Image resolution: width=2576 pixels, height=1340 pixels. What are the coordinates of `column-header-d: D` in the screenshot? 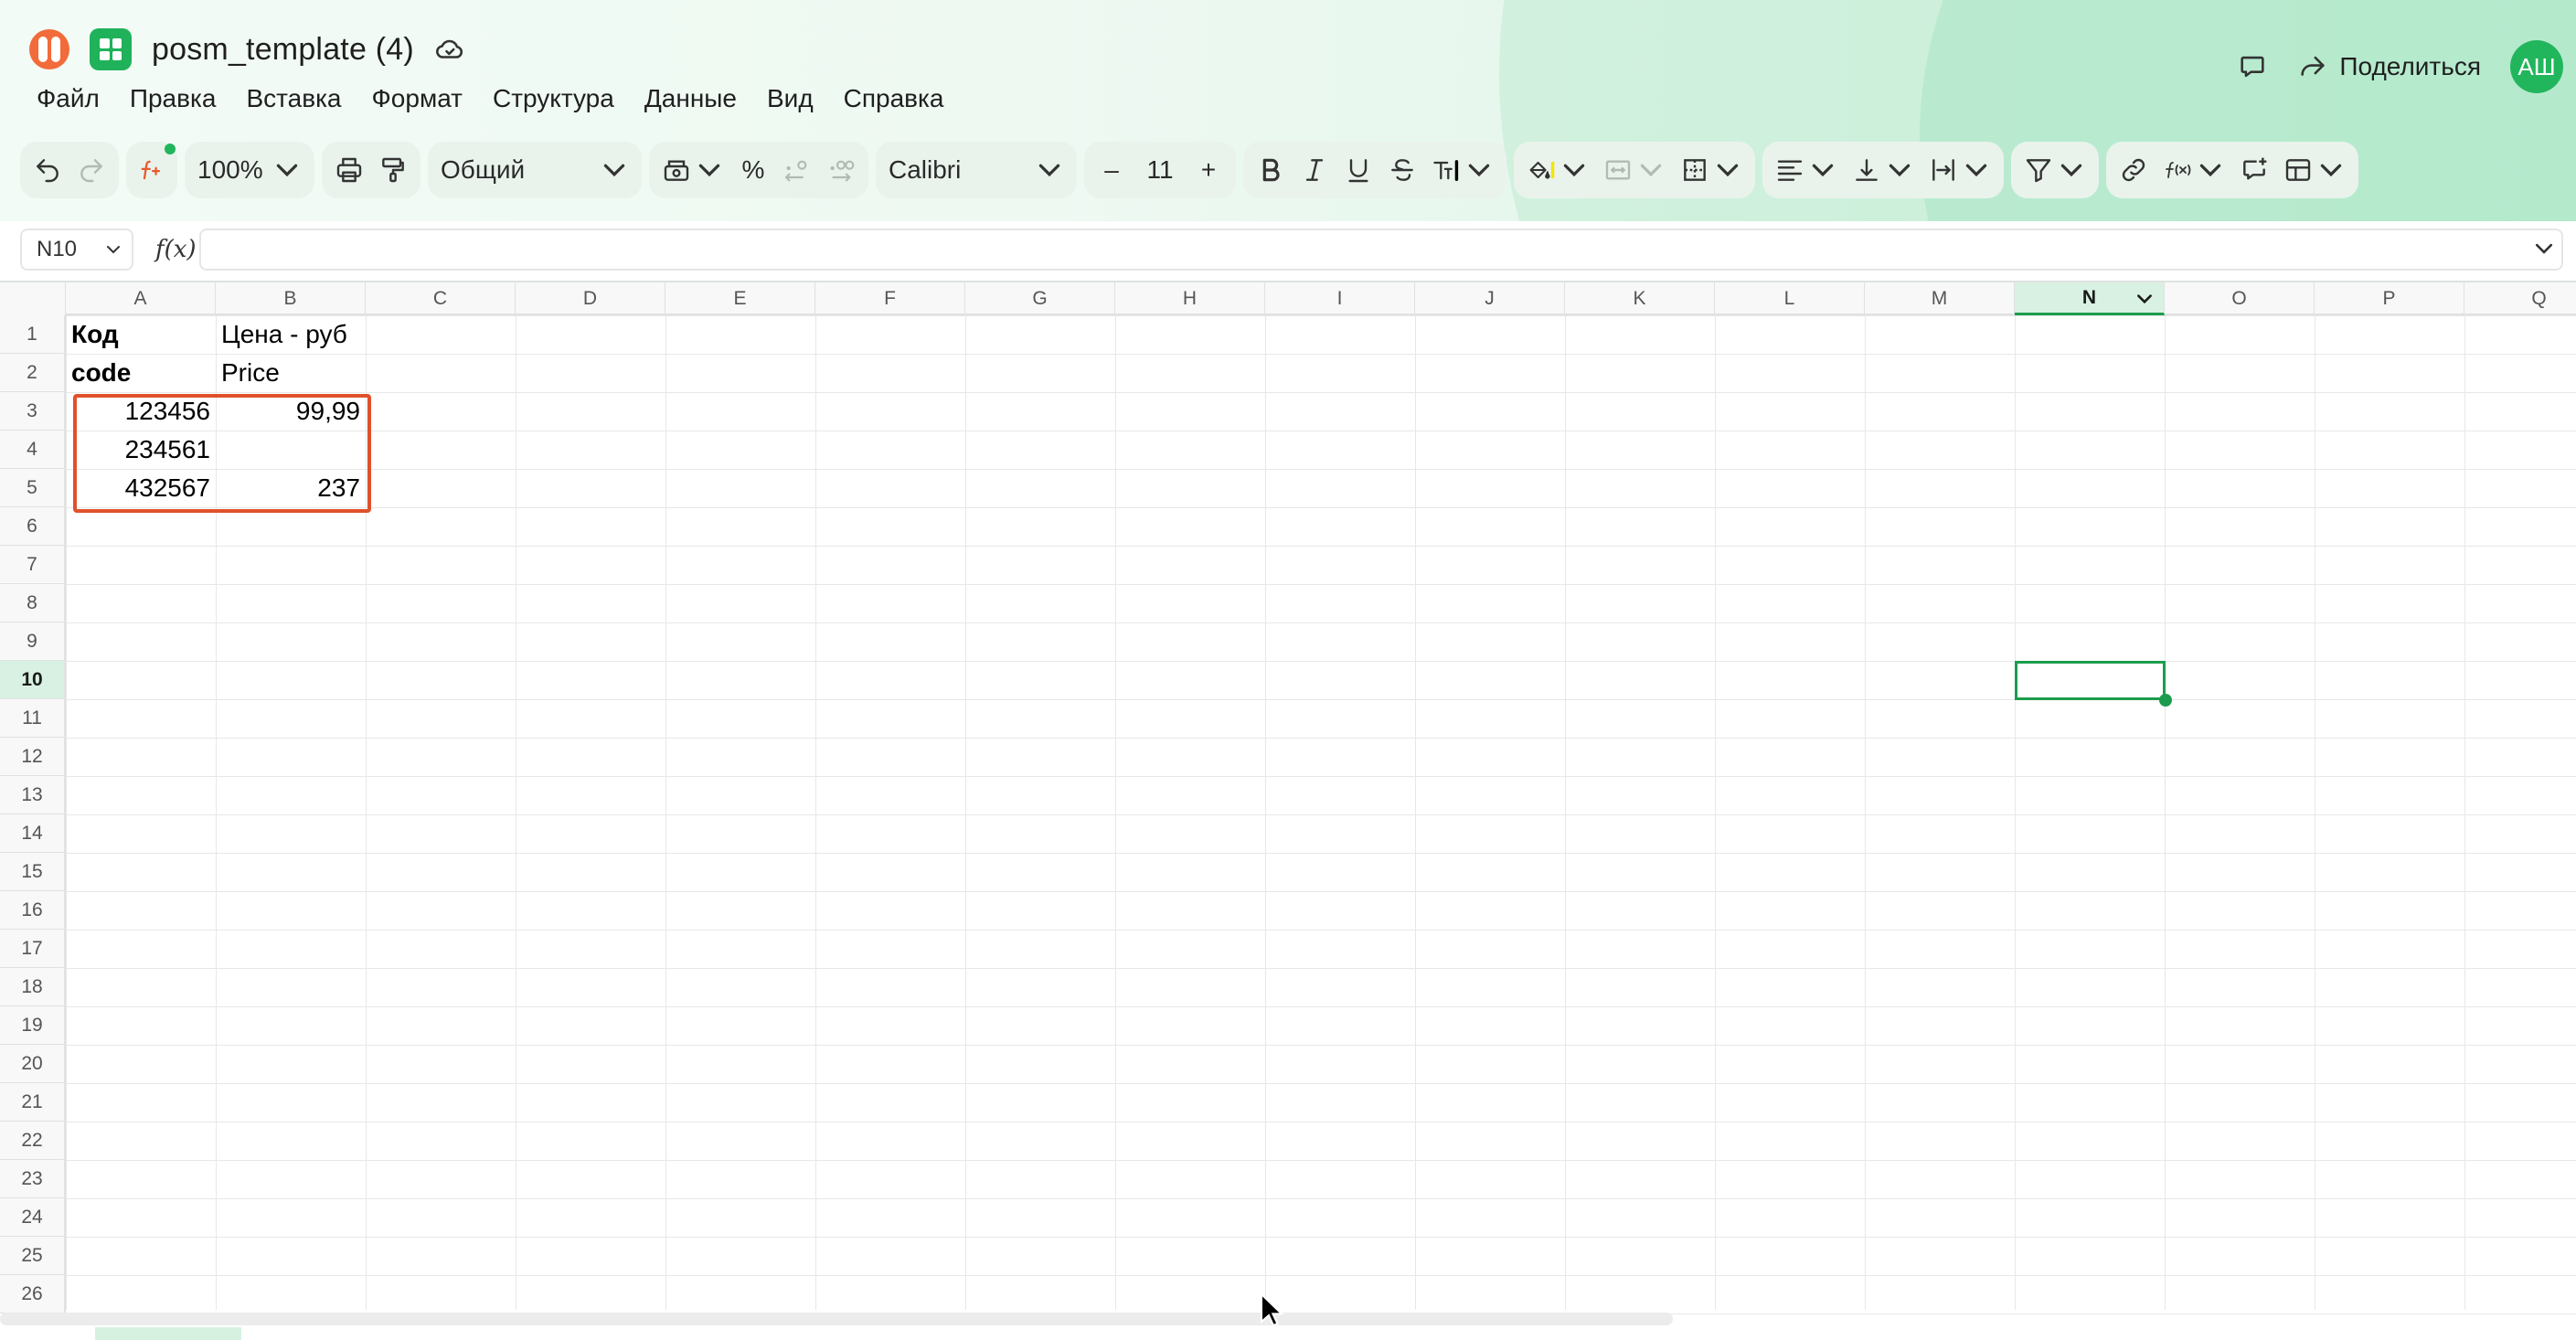 It's located at (590, 299).